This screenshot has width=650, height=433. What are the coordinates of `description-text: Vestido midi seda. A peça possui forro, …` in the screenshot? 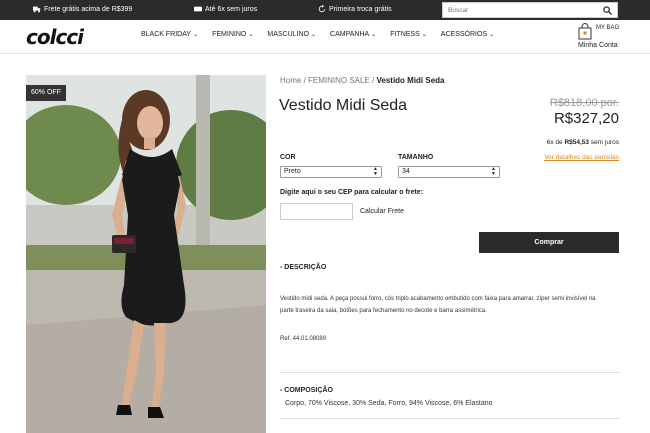 It's located at (438, 305).